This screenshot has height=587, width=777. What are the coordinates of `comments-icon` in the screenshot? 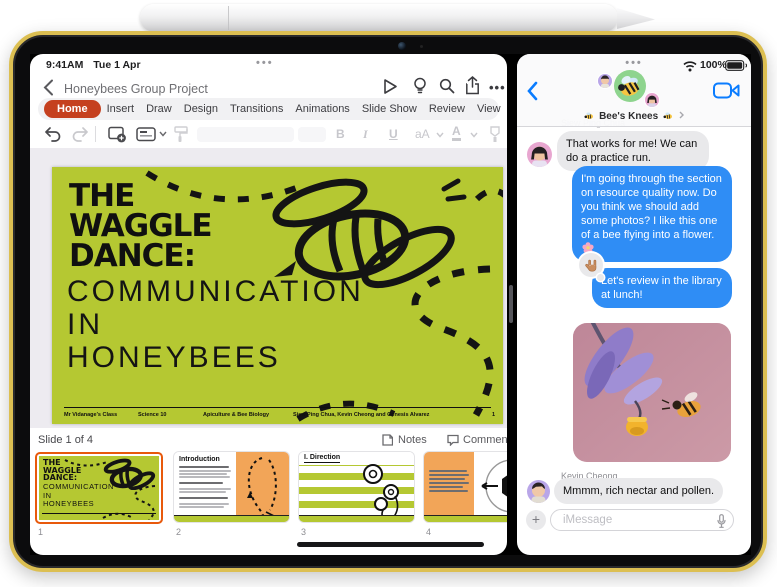 It's located at (453, 440).